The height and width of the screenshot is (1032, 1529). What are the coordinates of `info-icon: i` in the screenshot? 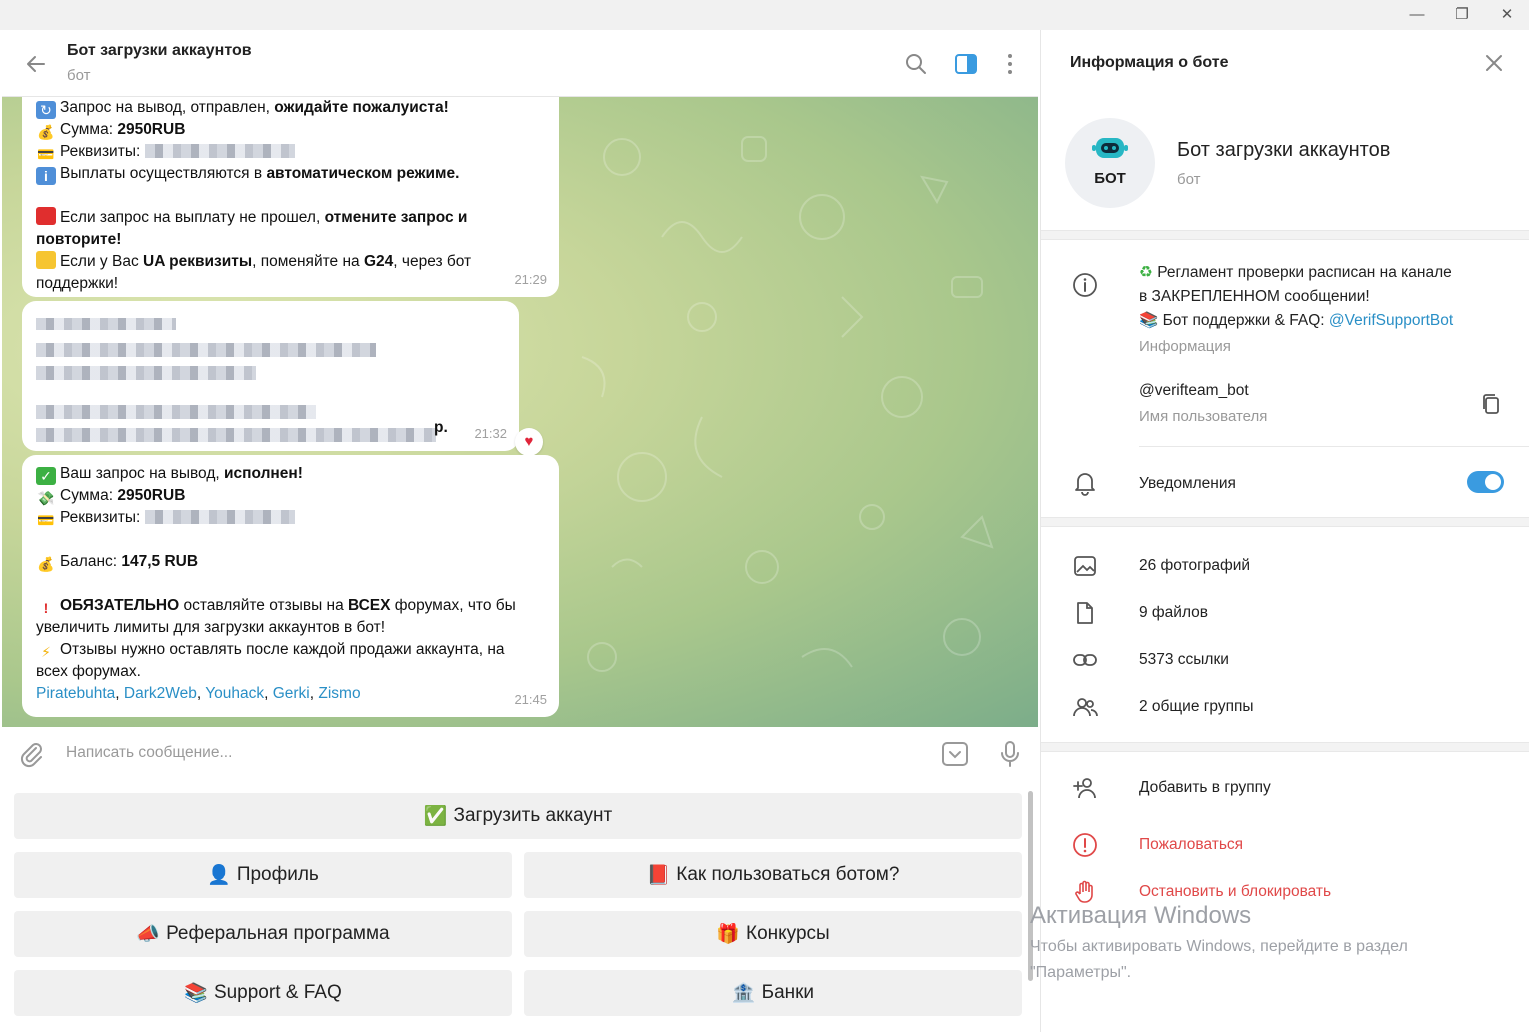 It's located at (46, 176).